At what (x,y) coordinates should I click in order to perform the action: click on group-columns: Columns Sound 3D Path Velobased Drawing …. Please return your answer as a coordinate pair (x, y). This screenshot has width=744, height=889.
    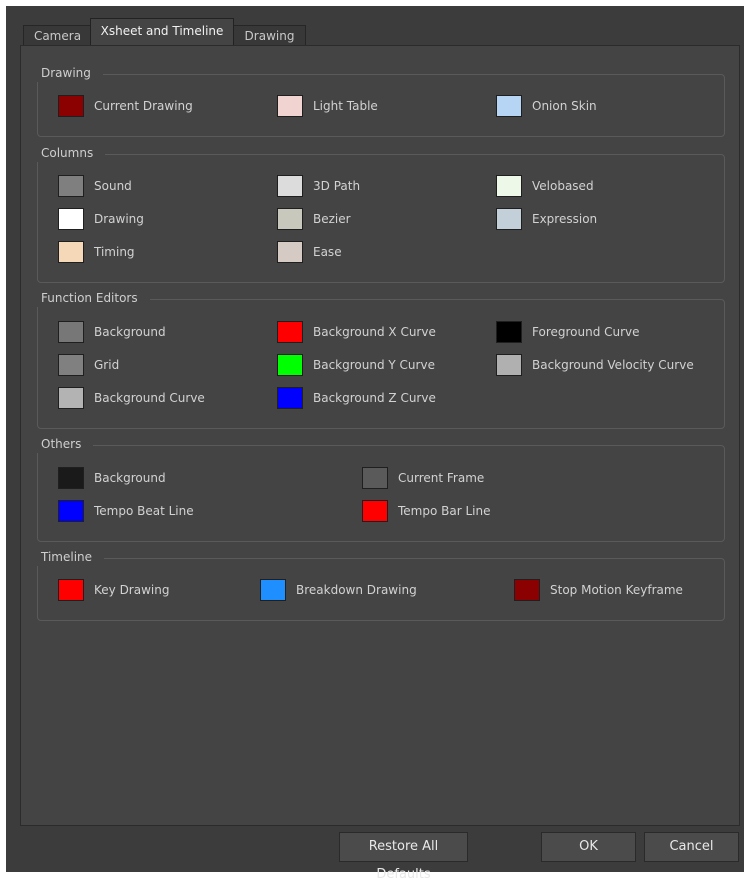
    Looking at the image, I should click on (381, 213).